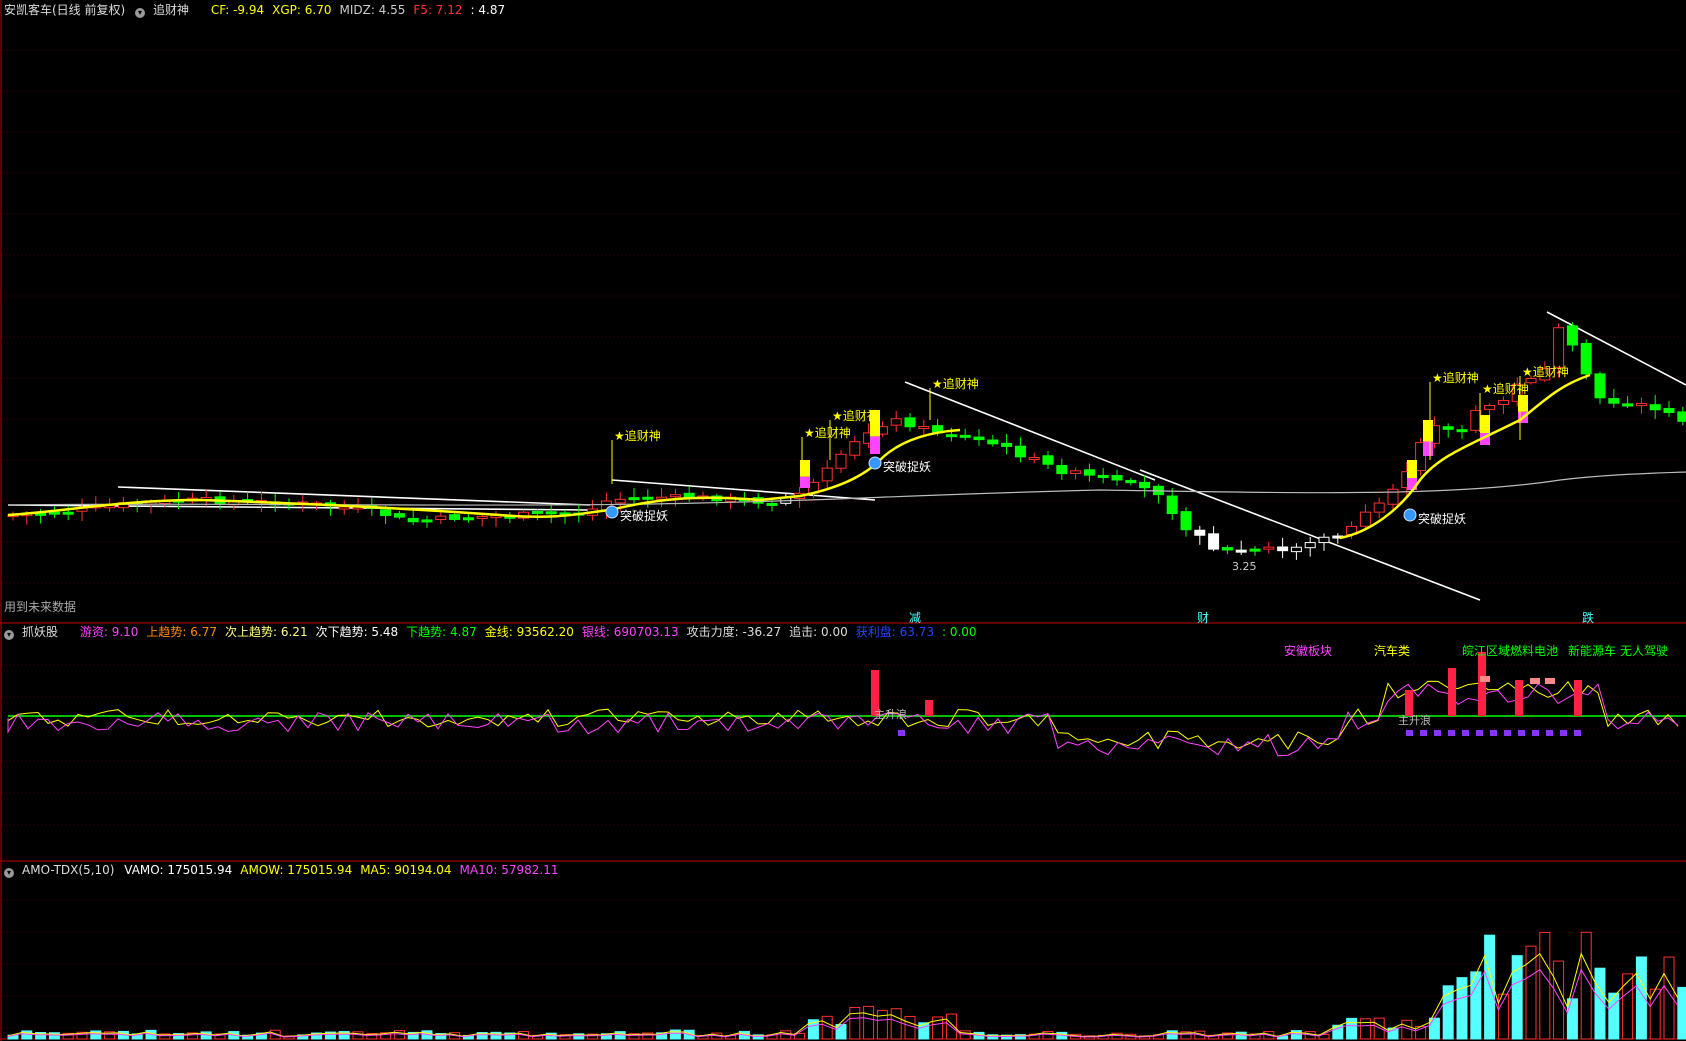 The height and width of the screenshot is (1041, 1686). I want to click on indicator-value: CF: -9.94, so click(237, 10).